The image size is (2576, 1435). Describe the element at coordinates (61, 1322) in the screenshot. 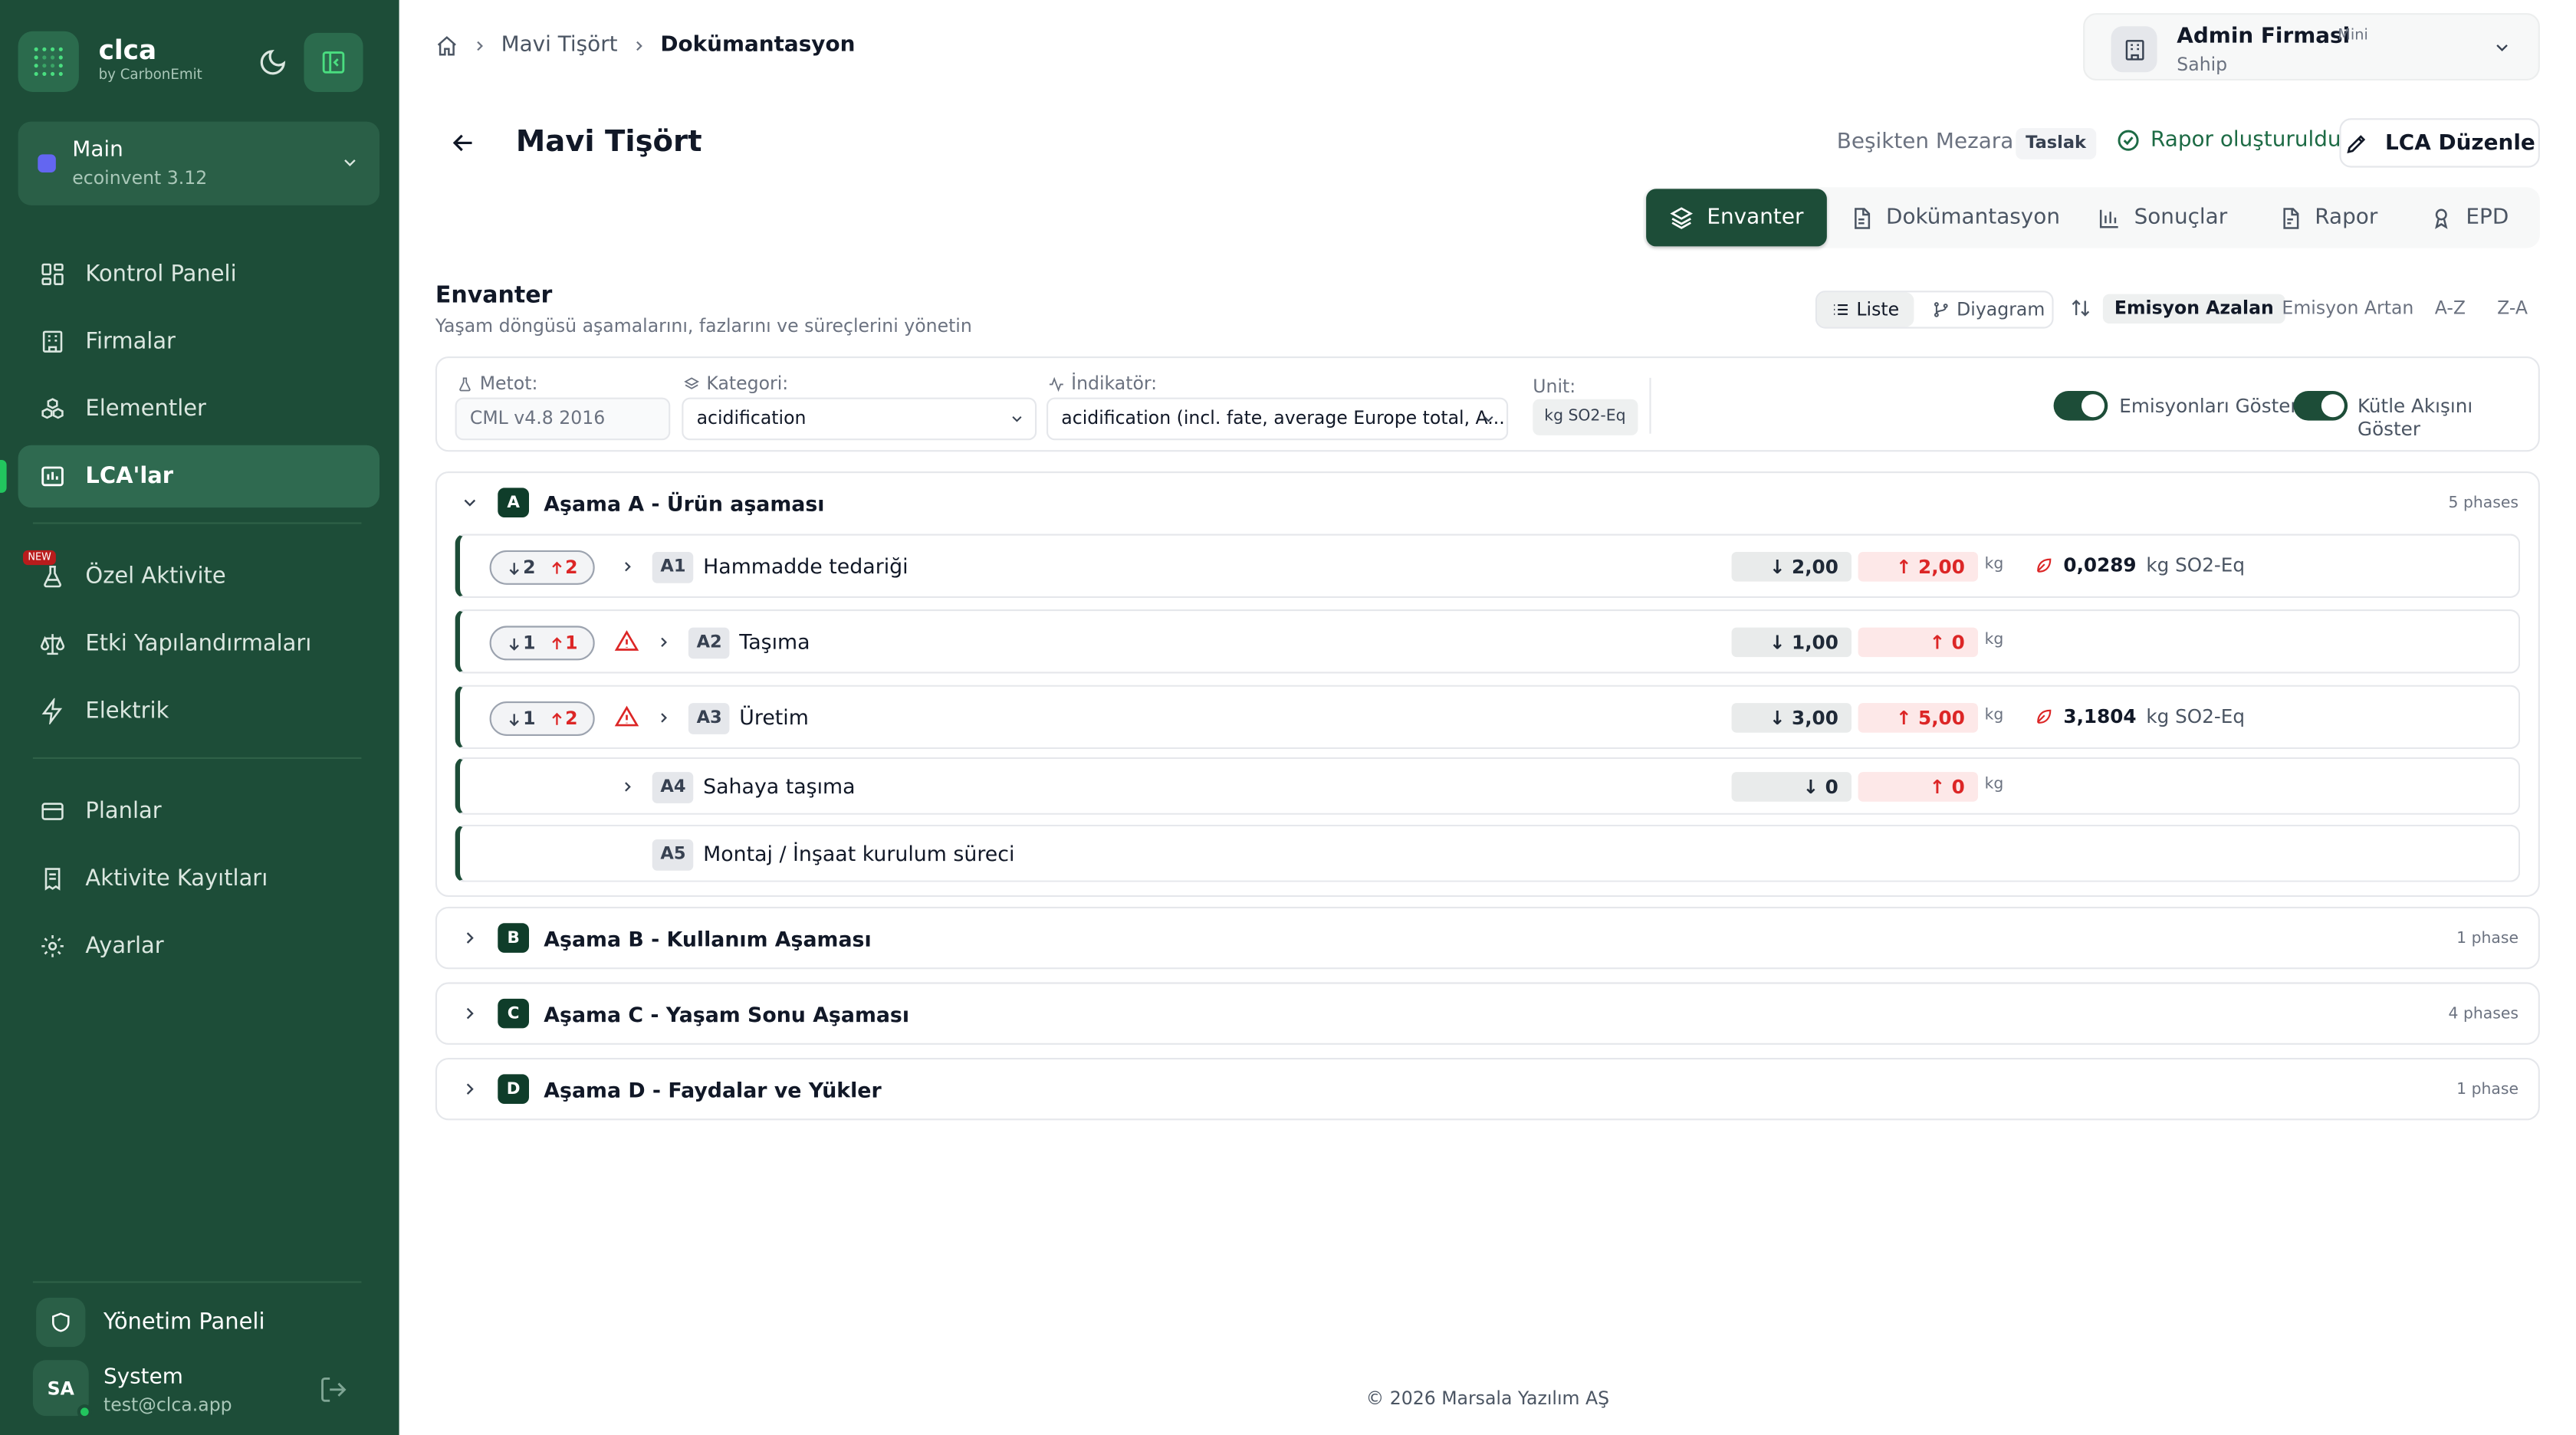

I see `shield-icon` at that location.